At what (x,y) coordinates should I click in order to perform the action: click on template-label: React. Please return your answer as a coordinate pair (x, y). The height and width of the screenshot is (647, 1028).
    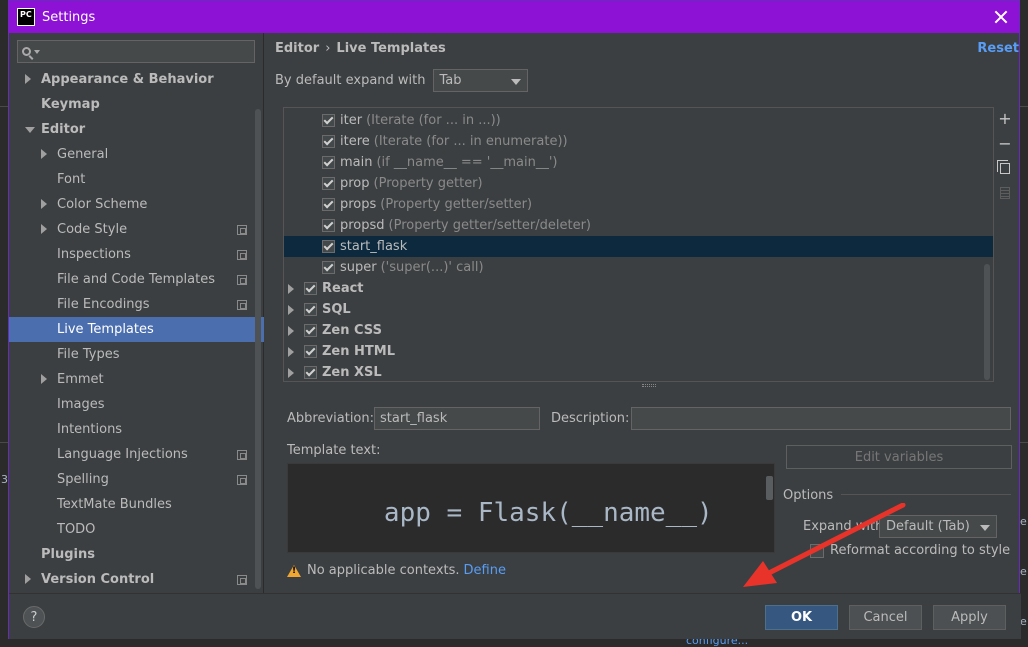
    Looking at the image, I should click on (343, 288).